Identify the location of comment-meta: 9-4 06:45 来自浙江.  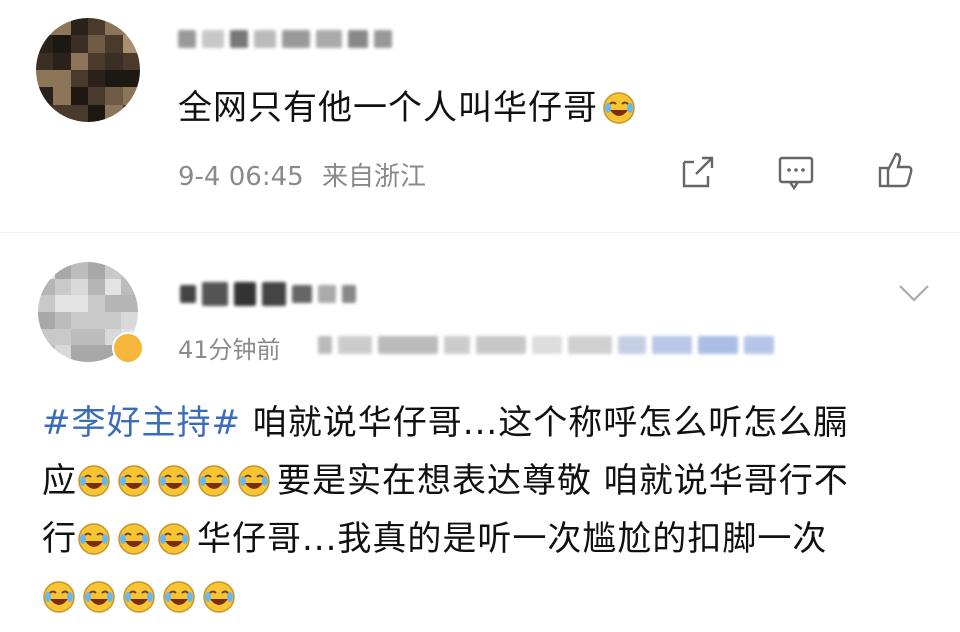
(302, 174).